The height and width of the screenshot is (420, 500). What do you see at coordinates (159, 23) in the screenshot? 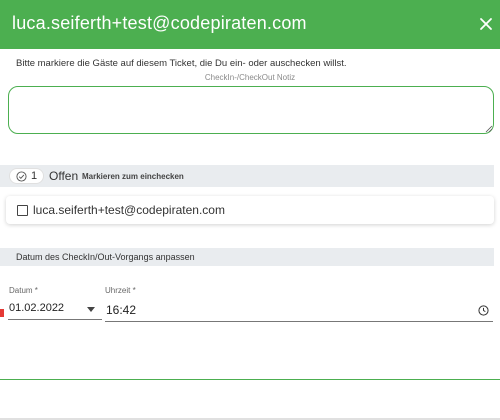
I see `dialog-title: luca.seiferth+test@codepiraten.com` at bounding box center [159, 23].